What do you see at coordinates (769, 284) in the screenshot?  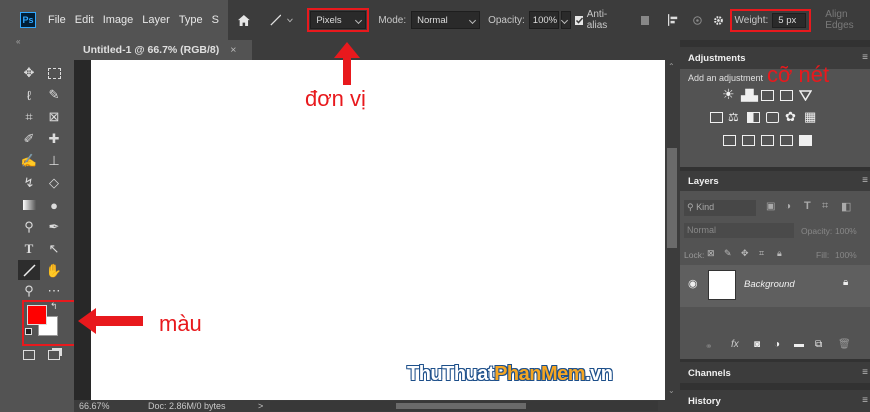 I see `layer-name: Background` at bounding box center [769, 284].